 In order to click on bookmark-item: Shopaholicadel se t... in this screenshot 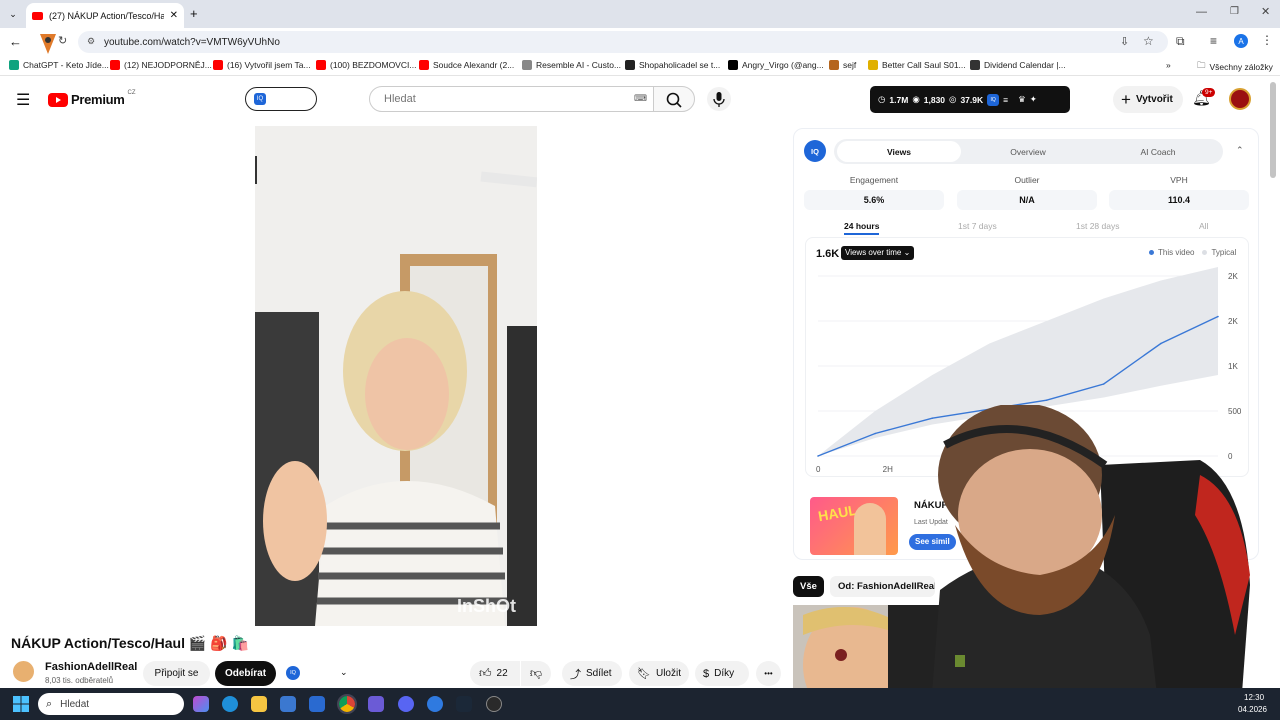, I will do `click(672, 65)`.